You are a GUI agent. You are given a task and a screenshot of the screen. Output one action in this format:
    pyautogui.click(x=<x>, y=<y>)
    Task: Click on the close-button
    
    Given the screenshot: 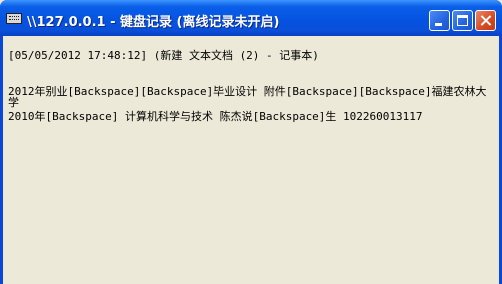 What is the action you would take?
    pyautogui.click(x=485, y=20)
    